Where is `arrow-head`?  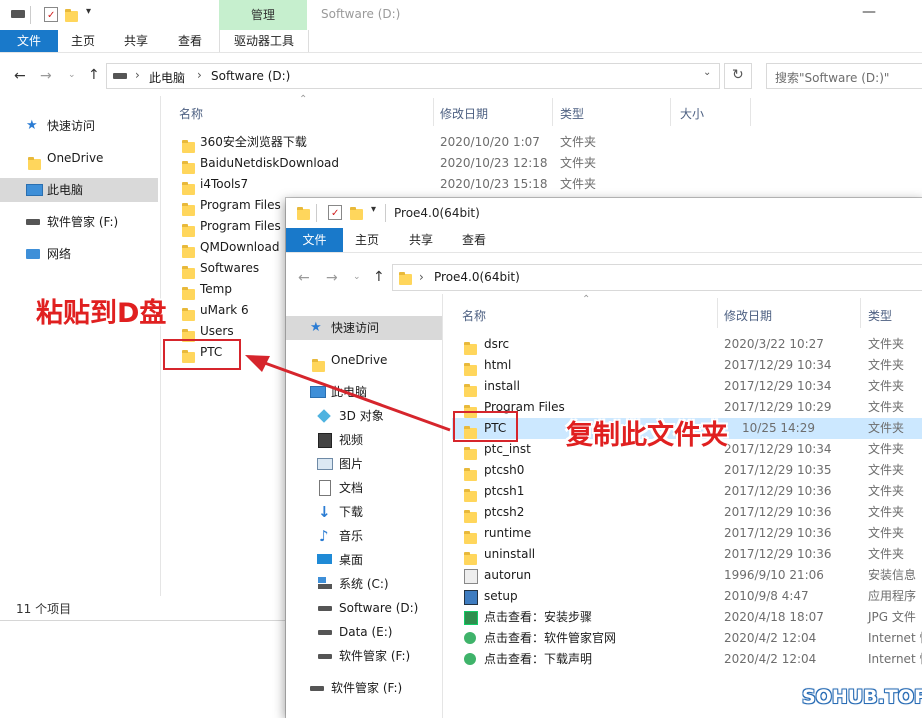 arrow-head is located at coordinates (257, 363).